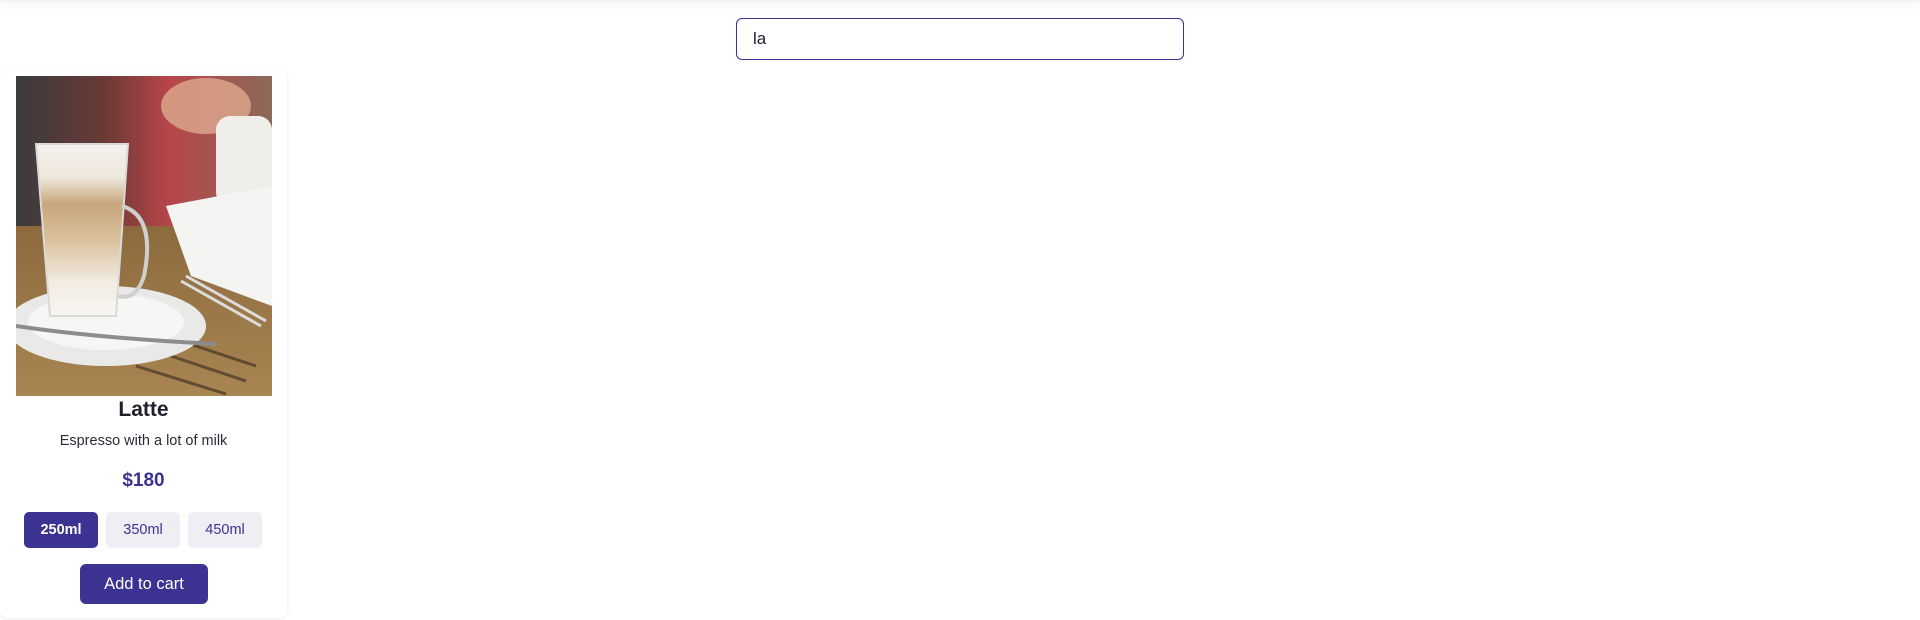 The height and width of the screenshot is (620, 1920). I want to click on product-title: Latte, so click(143, 409).